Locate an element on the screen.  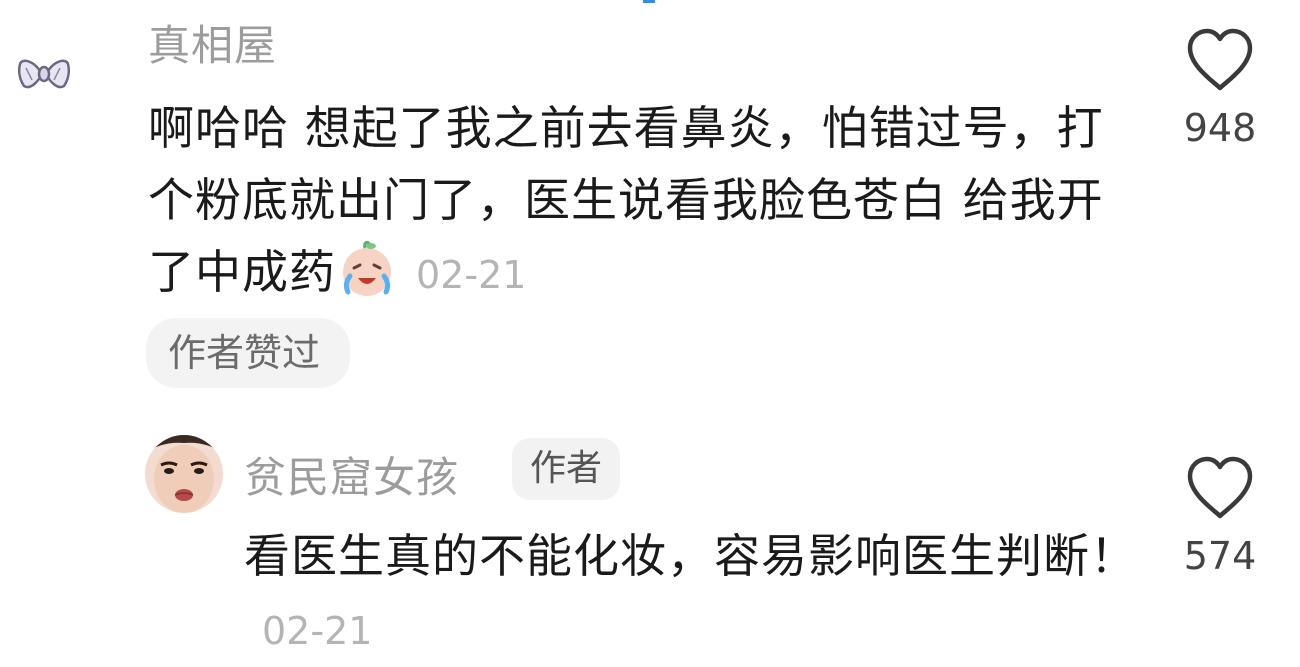
comment-text: 看医生真的不能化妆，容易影响医生判断！ is located at coordinates (690, 556).